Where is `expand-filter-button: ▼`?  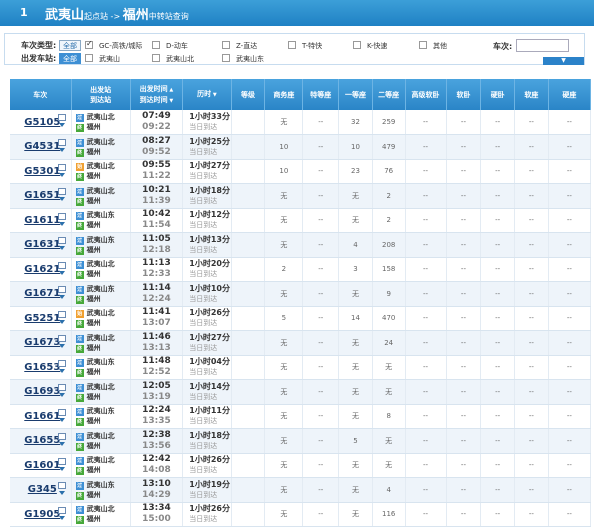 expand-filter-button: ▼ is located at coordinates (563, 61).